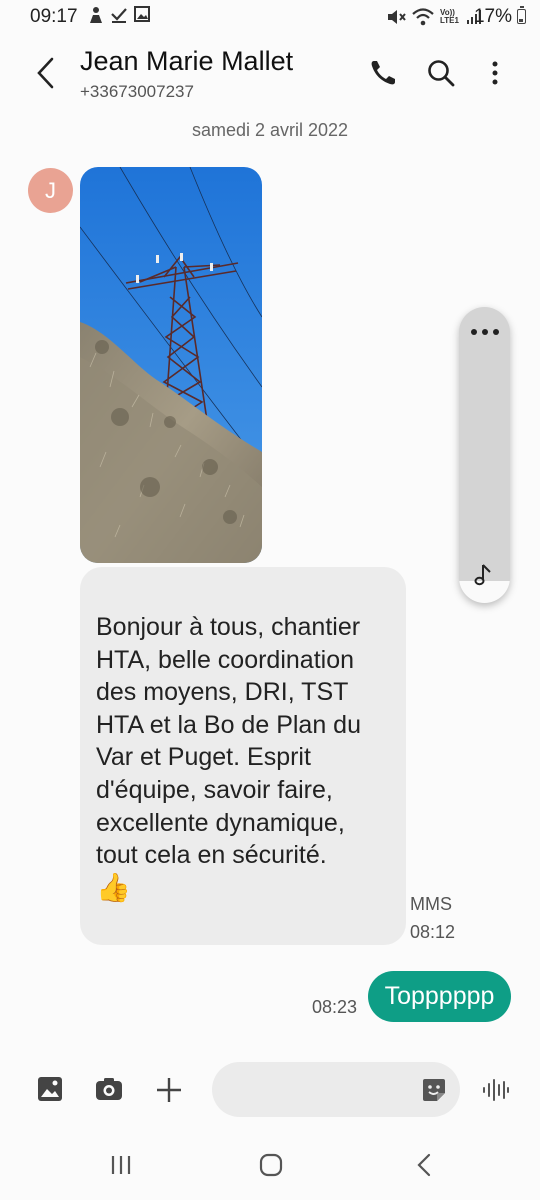 This screenshot has height=1200, width=540. I want to click on wifi-icon, so click(423, 17).